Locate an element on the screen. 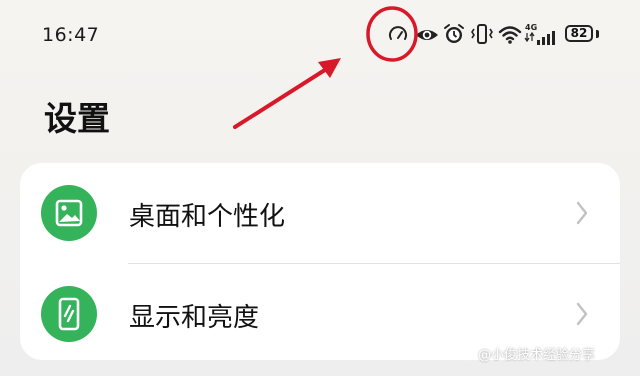 The height and width of the screenshot is (376, 640). annotation-arrow-head is located at coordinates (329, 68).